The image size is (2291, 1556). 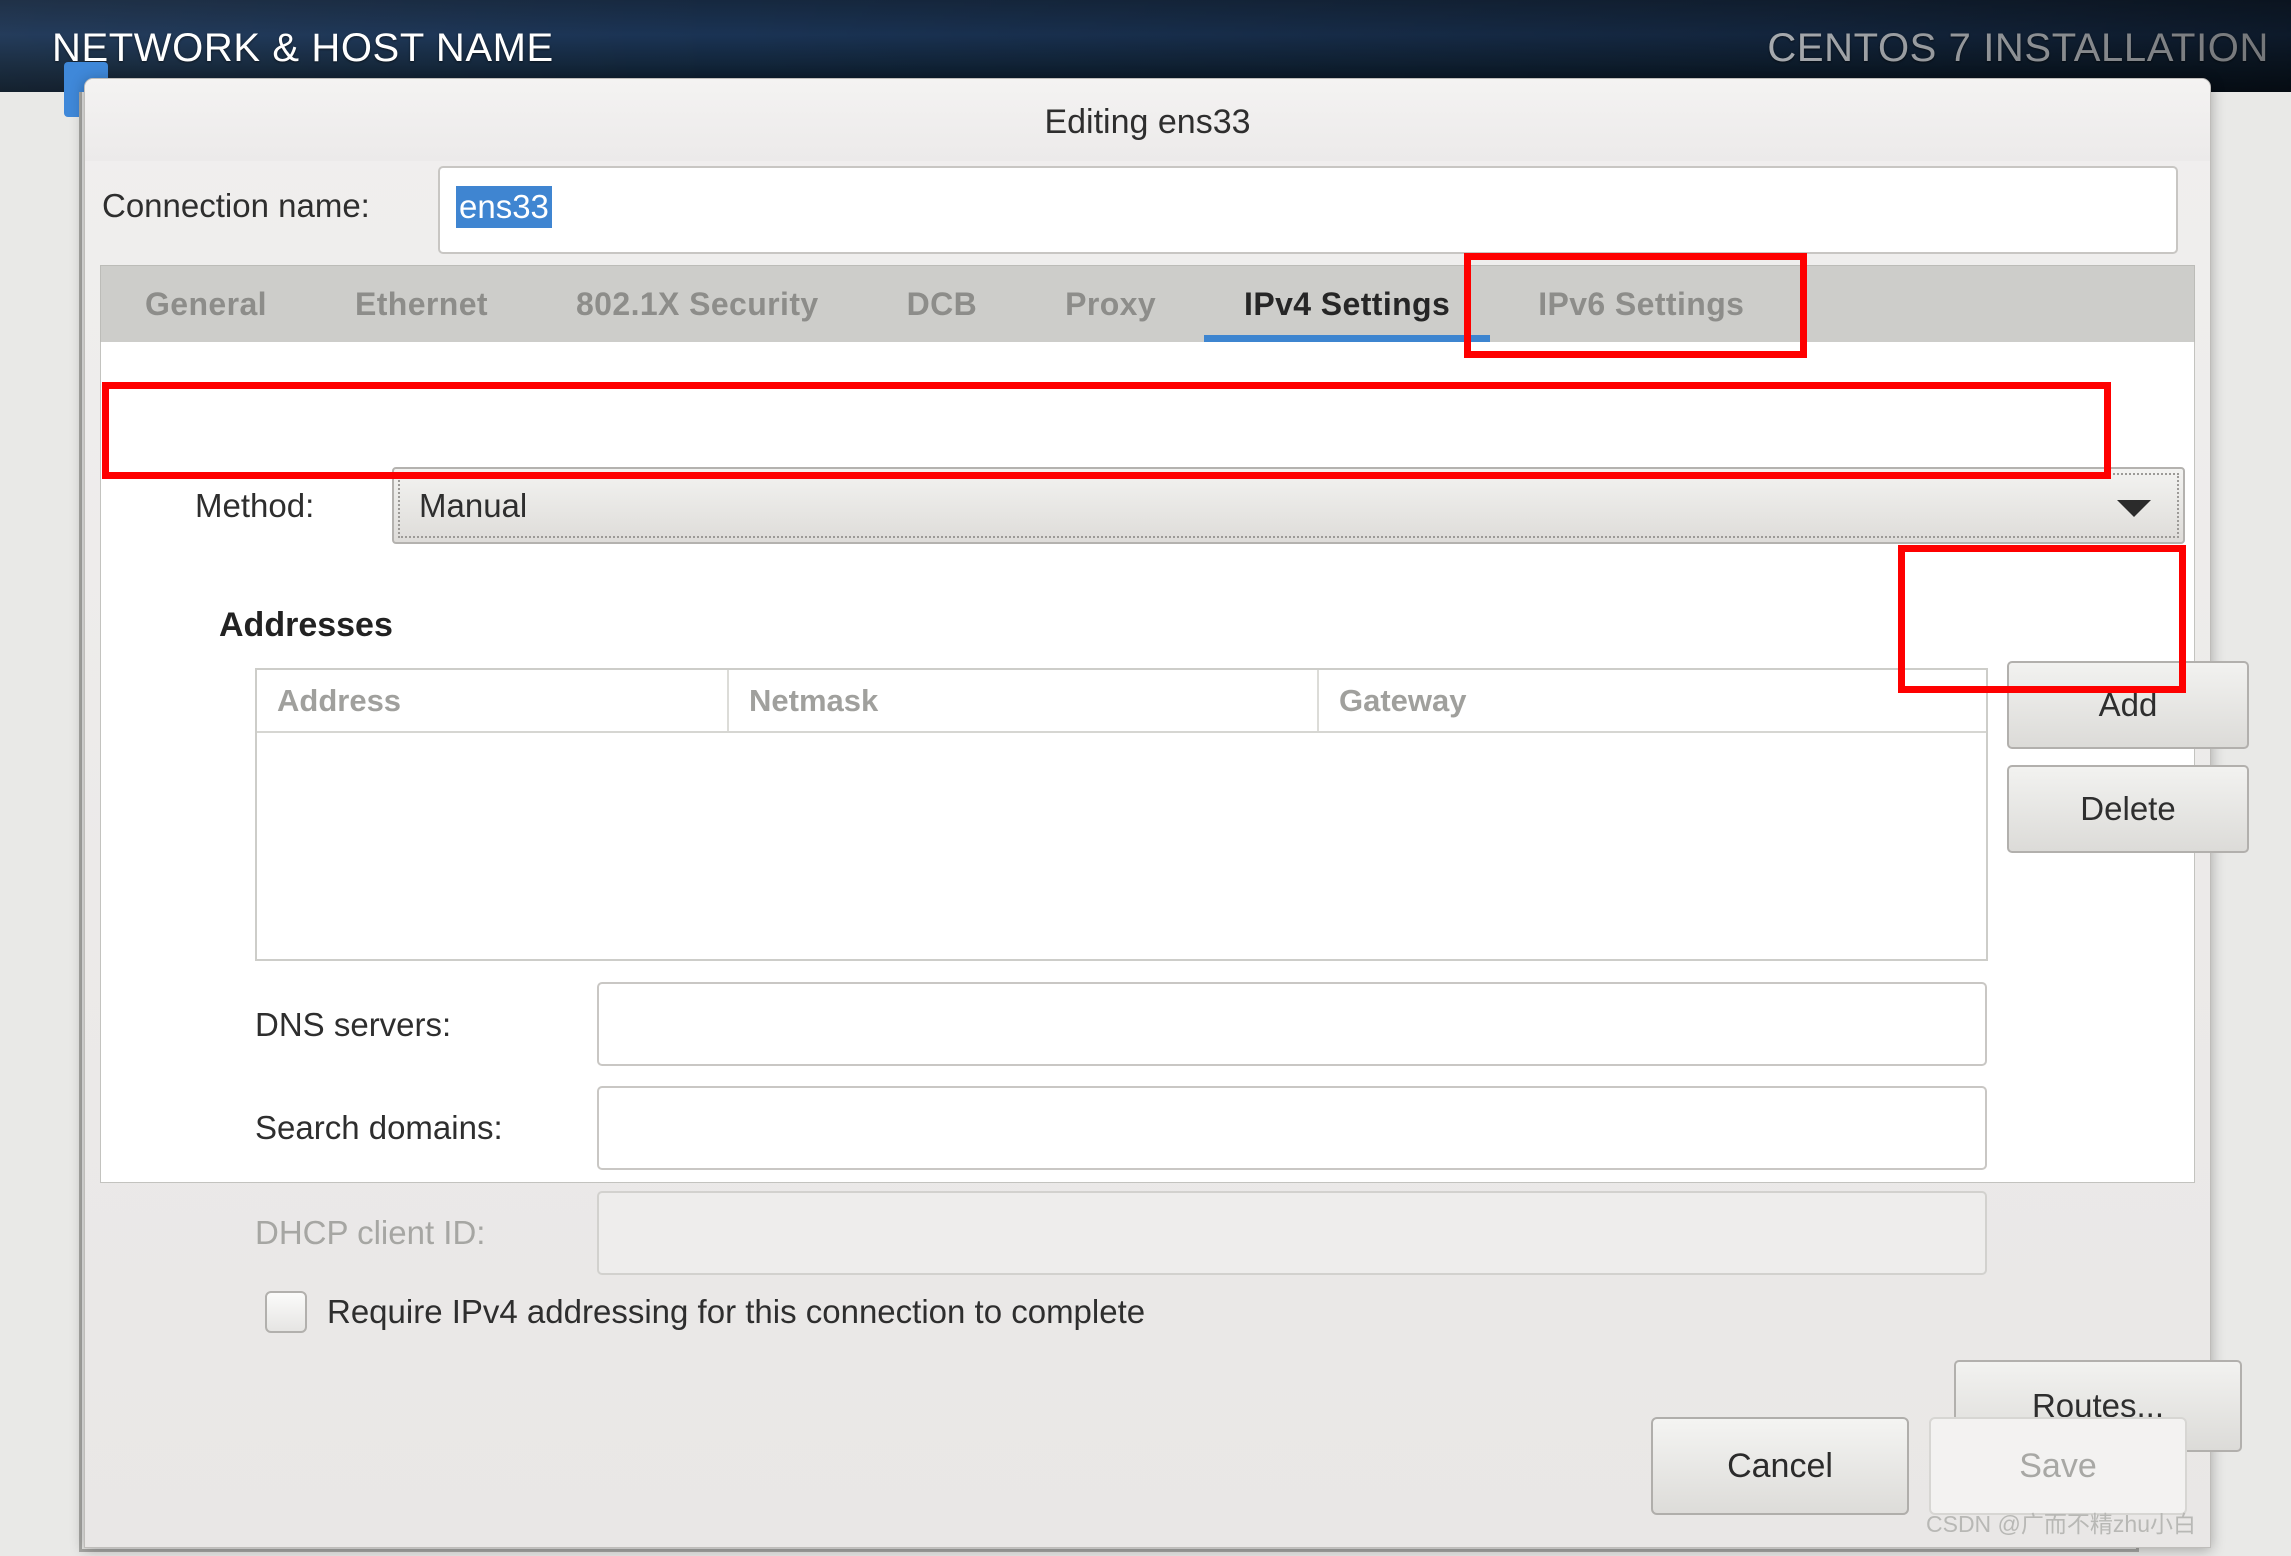 I want to click on tab-label: IPv6 Settings, so click(x=1641, y=303).